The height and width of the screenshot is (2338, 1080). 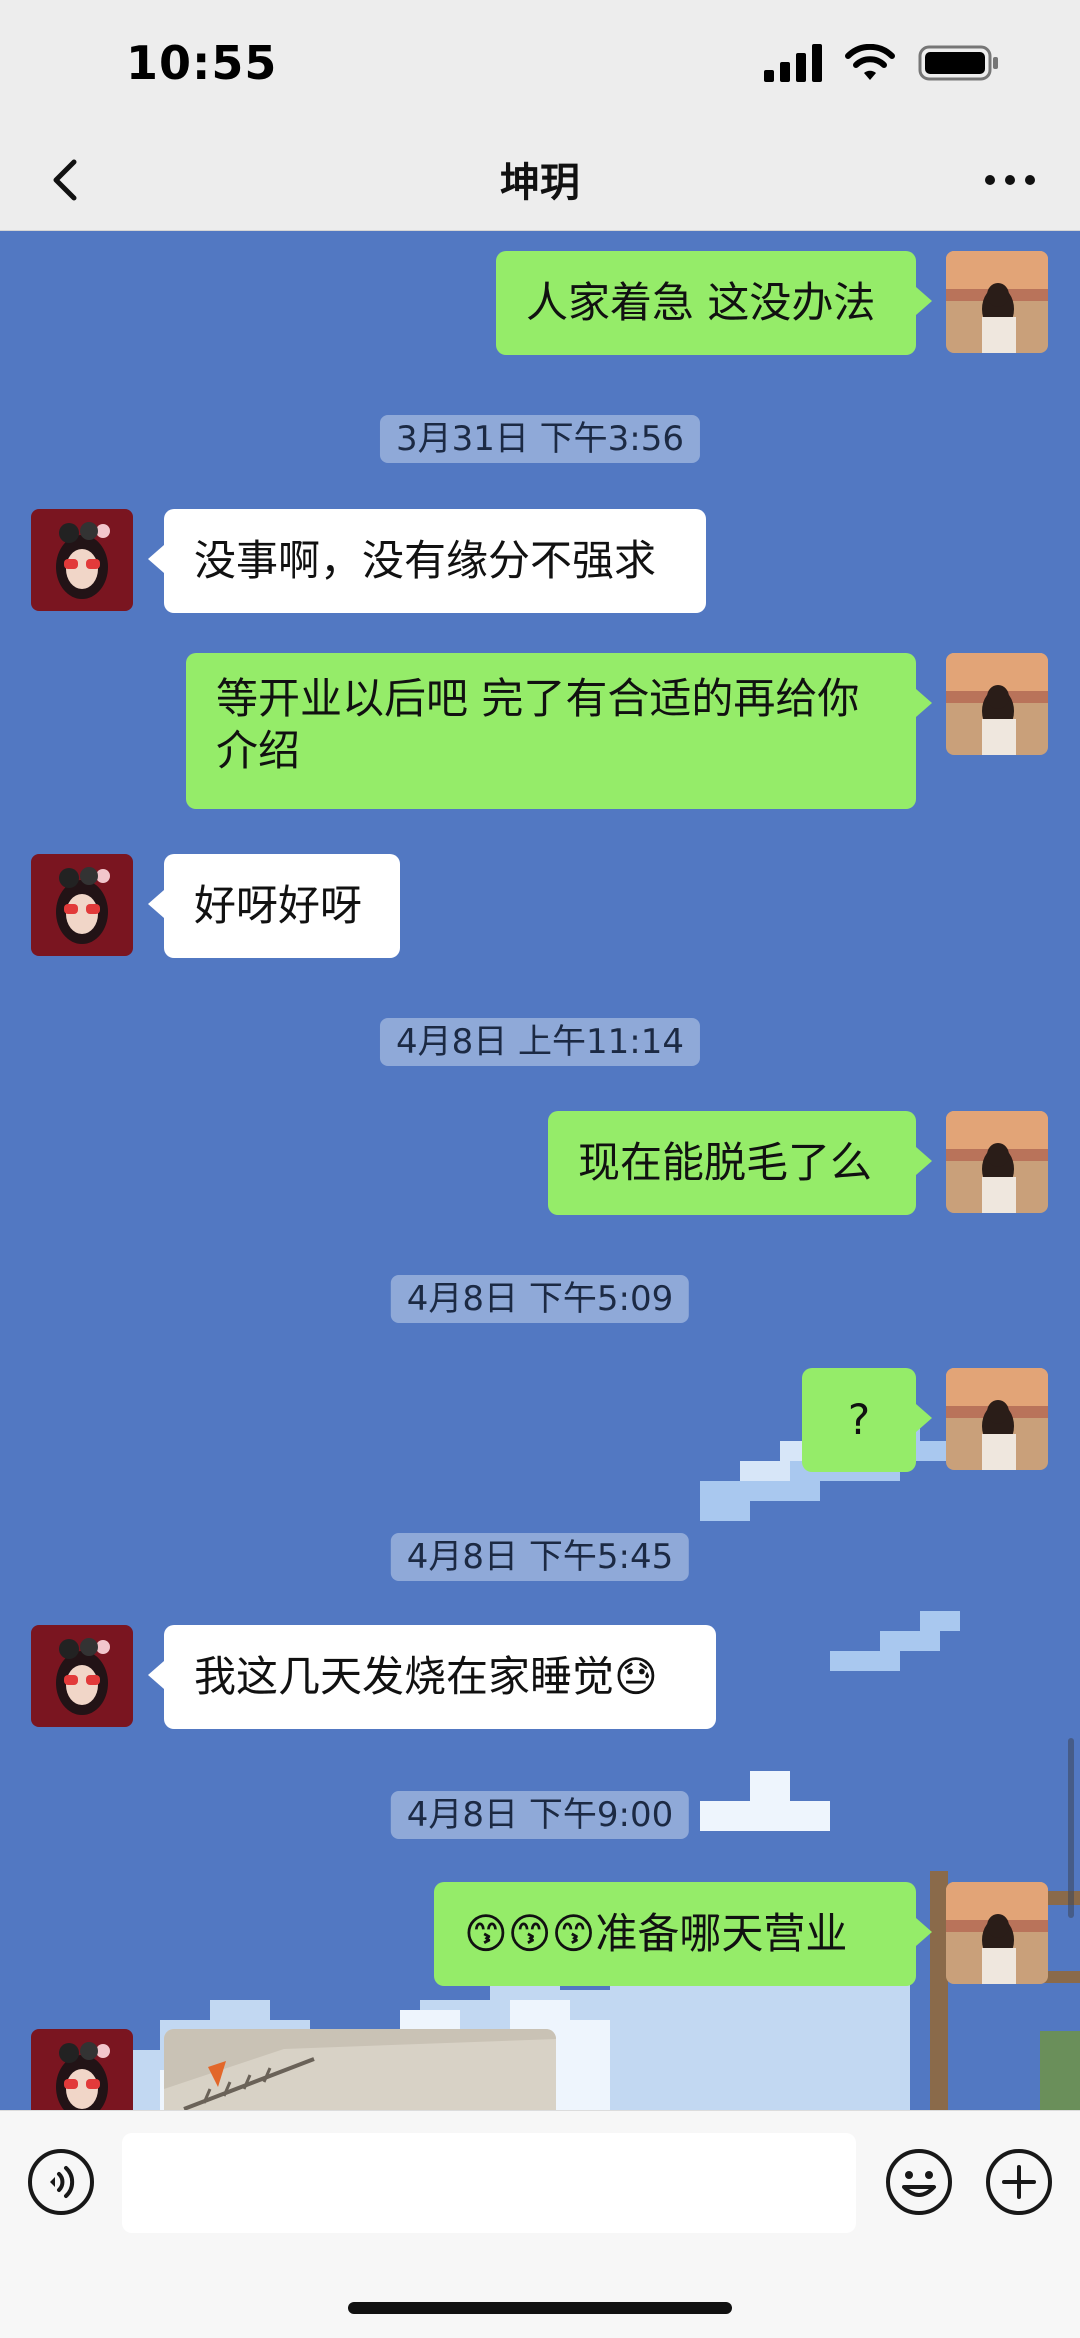 I want to click on message-bubble-sent: 😙😙😙准备哪天营业, so click(x=683, y=1934).